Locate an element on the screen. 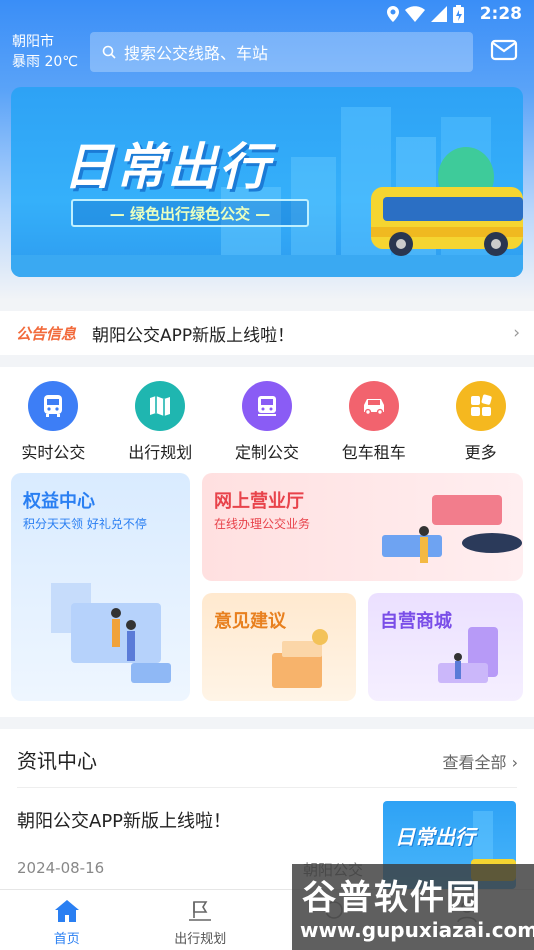  rights-illustration is located at coordinates (111, 633).